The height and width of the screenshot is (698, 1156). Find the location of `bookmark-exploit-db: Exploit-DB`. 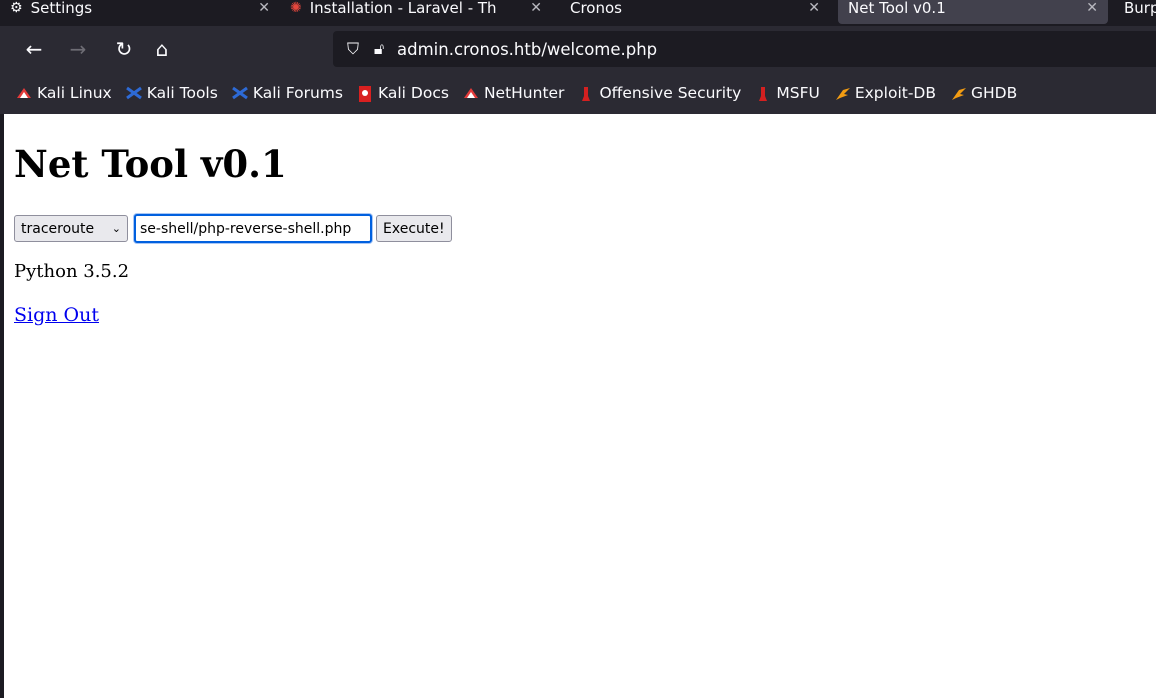

bookmark-exploit-db: Exploit-DB is located at coordinates (885, 93).